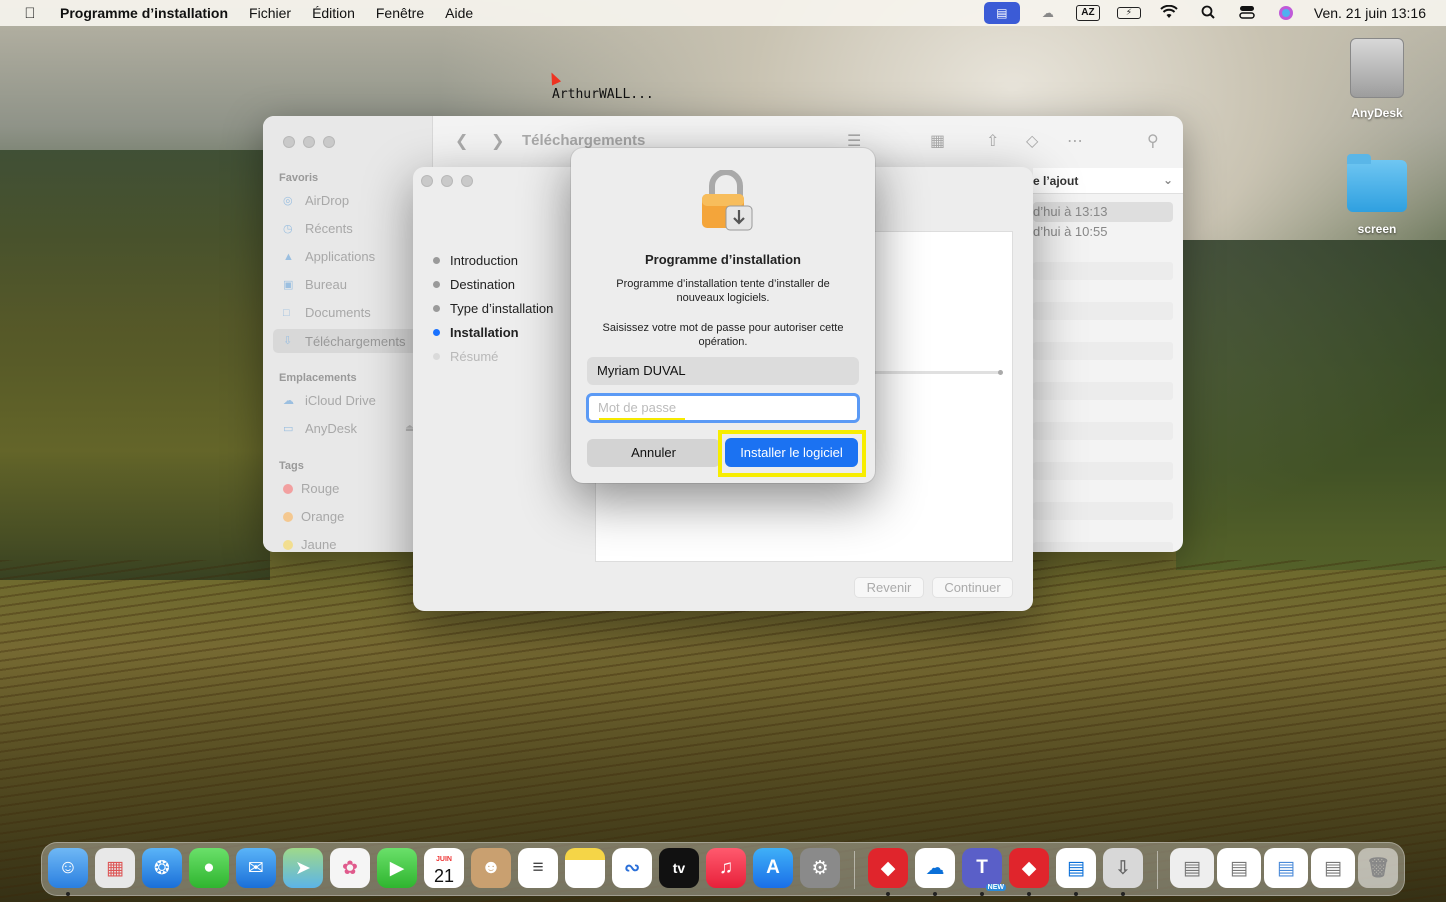  Describe the element at coordinates (584, 140) in the screenshot. I see `finder-title: Téléchargements` at that location.